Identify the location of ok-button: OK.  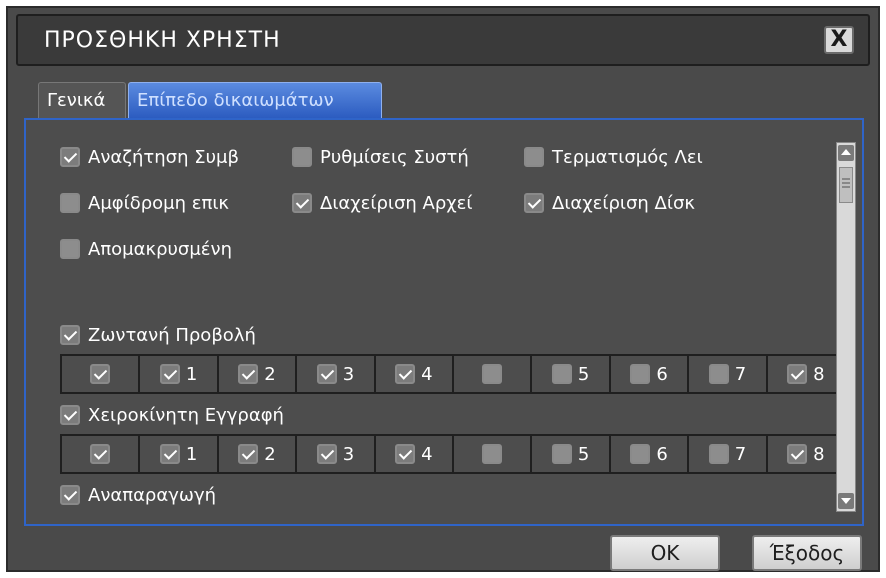
(665, 553).